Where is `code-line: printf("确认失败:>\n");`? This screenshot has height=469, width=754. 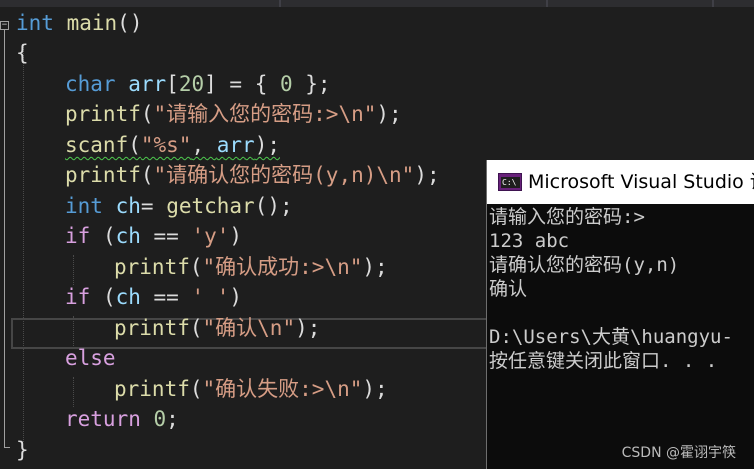
code-line: printf("确认失败:>\n"); is located at coordinates (251, 389).